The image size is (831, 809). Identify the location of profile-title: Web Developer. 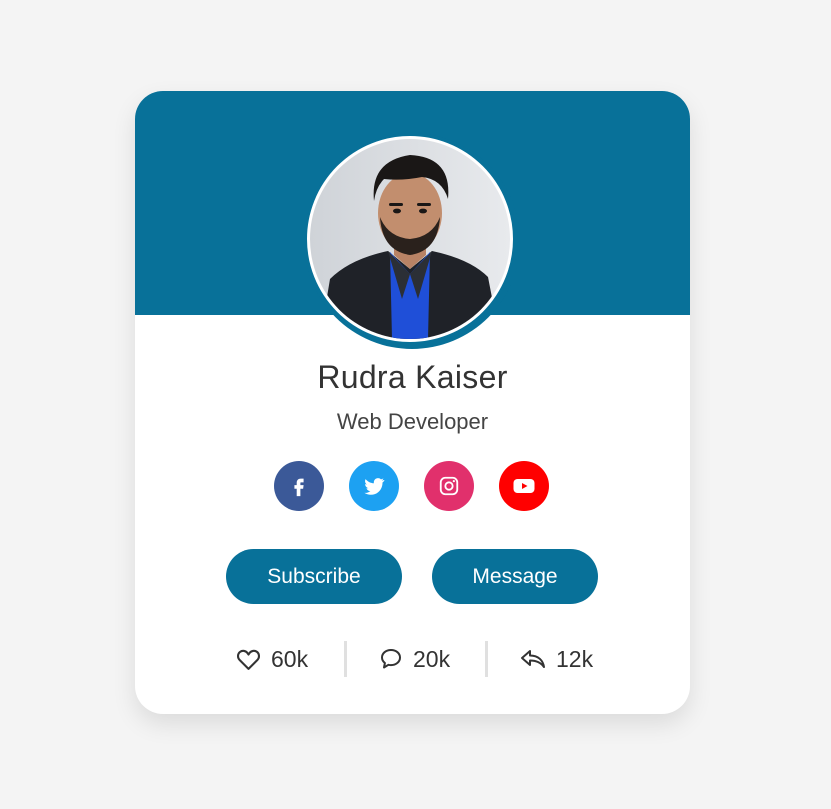
(412, 421).